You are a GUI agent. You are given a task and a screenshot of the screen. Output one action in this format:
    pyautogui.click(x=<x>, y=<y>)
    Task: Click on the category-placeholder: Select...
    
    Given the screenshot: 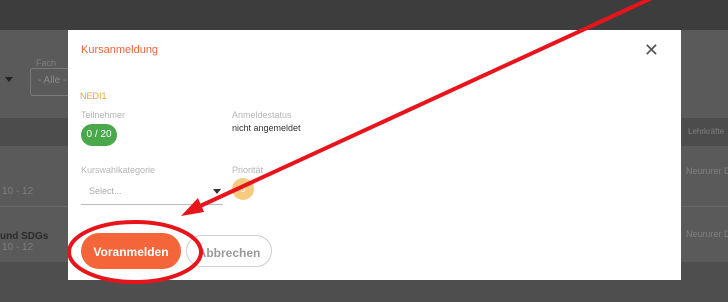 What is the action you would take?
    pyautogui.click(x=105, y=191)
    